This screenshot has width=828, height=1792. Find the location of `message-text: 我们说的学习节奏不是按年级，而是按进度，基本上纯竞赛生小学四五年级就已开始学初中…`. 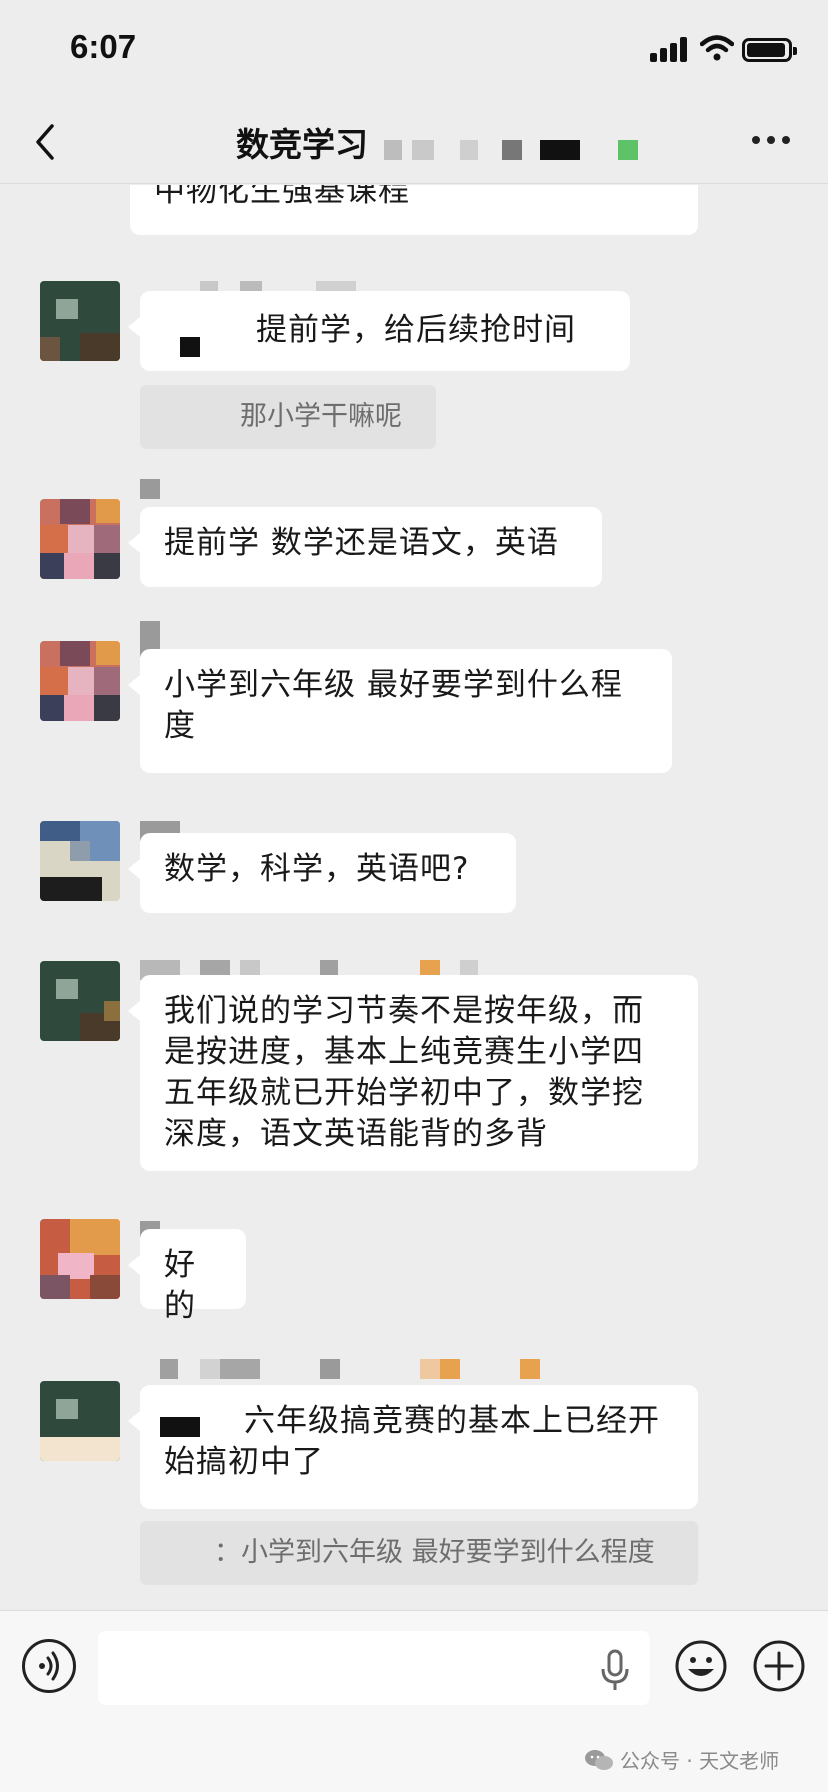

message-text: 我们说的学习节奏不是按年级，而是按进度，基本上纯竞赛生小学四五年级就已开始学初中… is located at coordinates (404, 1072).